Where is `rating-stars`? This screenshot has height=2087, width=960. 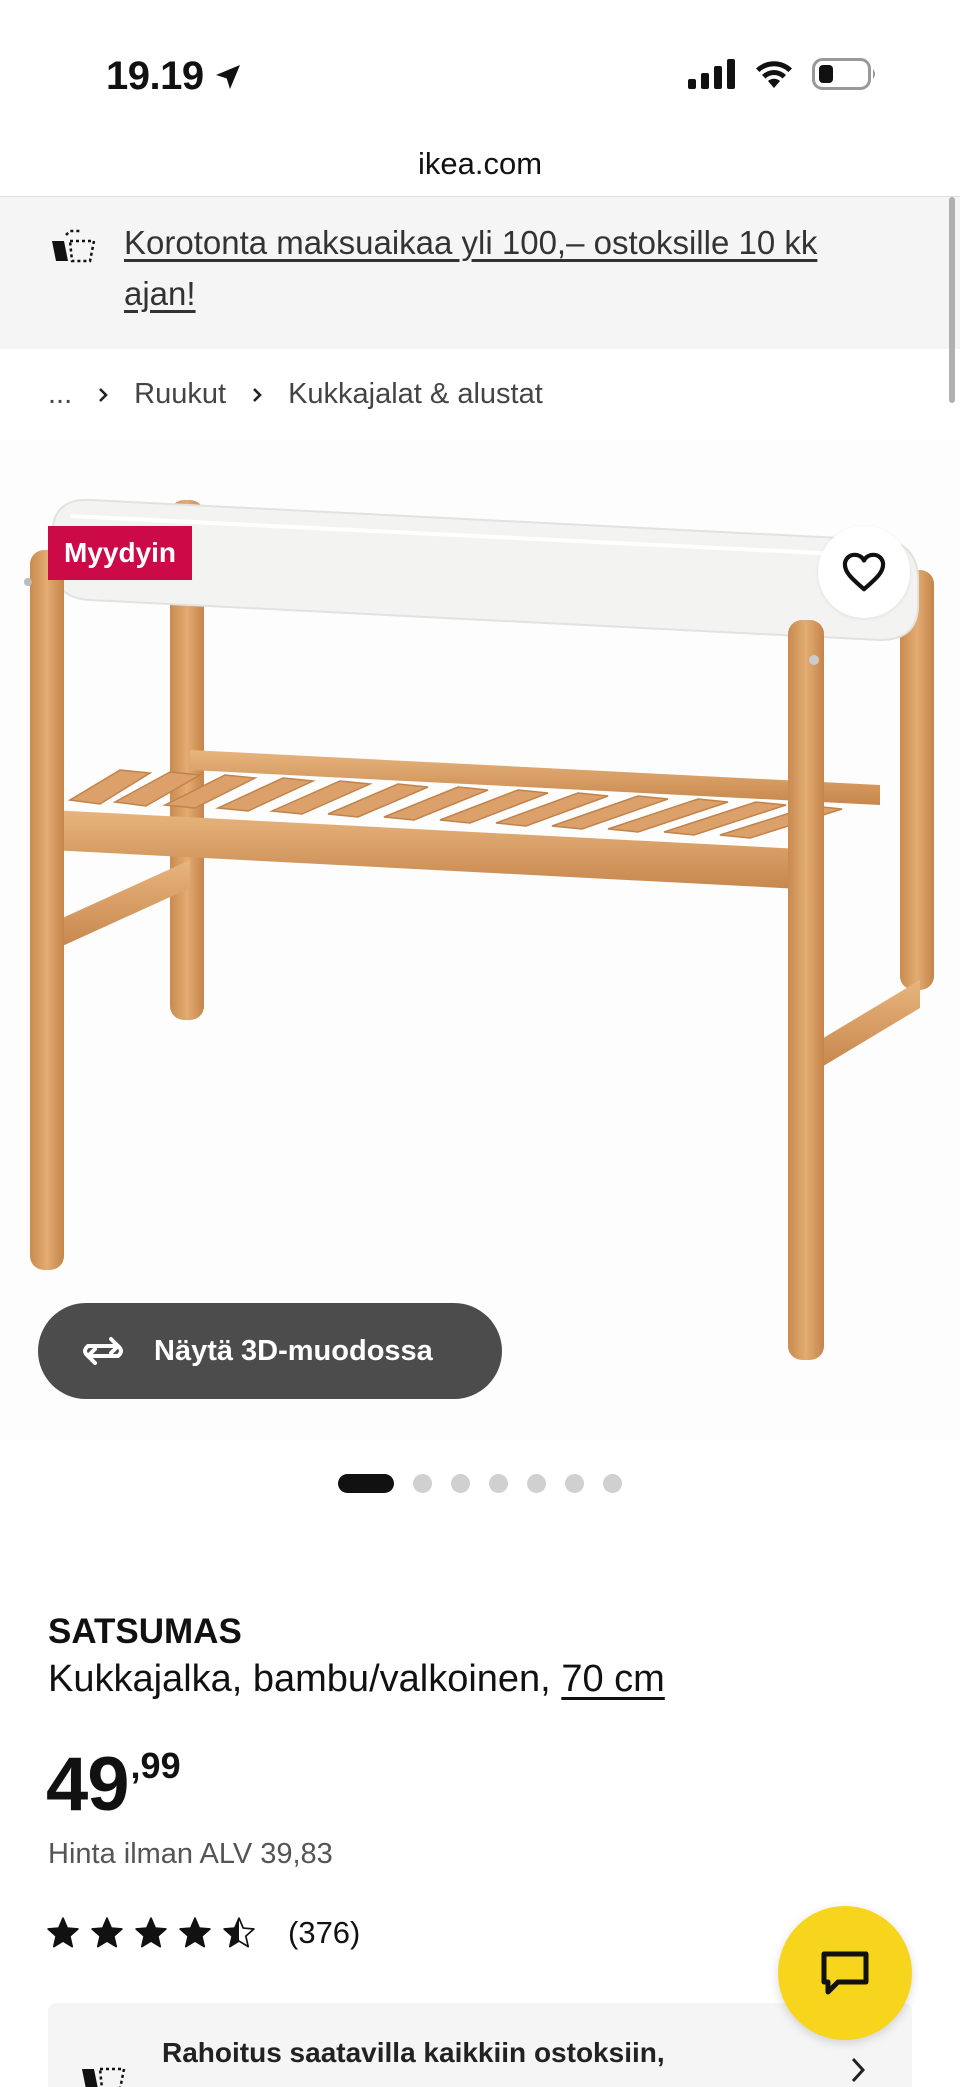
rating-stars is located at coordinates (151, 1933).